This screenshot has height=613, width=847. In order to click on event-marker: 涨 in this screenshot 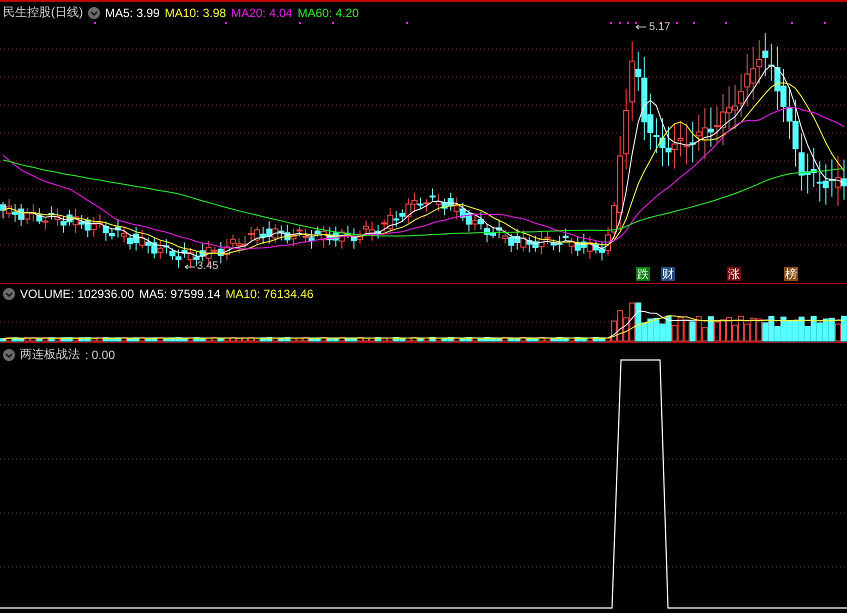, I will do `click(734, 274)`.